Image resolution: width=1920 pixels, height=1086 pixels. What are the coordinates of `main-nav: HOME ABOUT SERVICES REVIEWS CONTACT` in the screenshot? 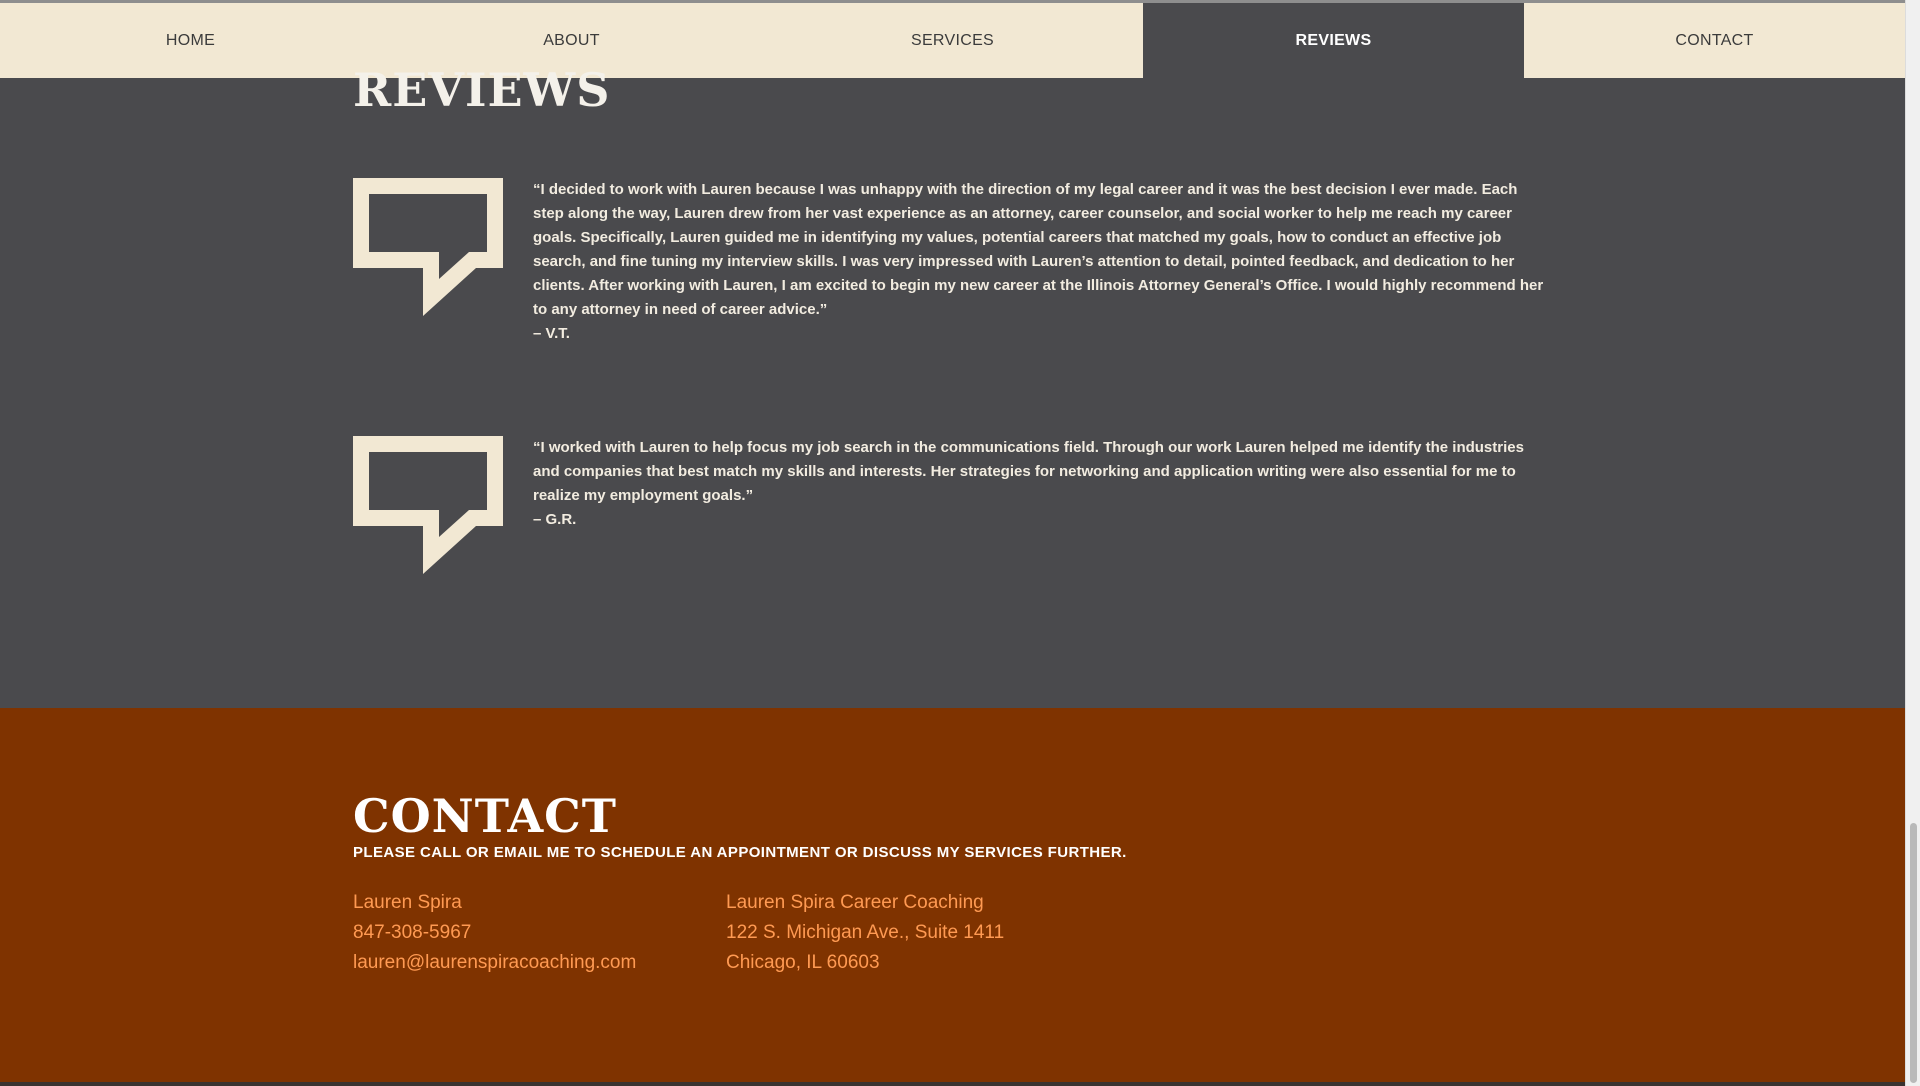 It's located at (952, 40).